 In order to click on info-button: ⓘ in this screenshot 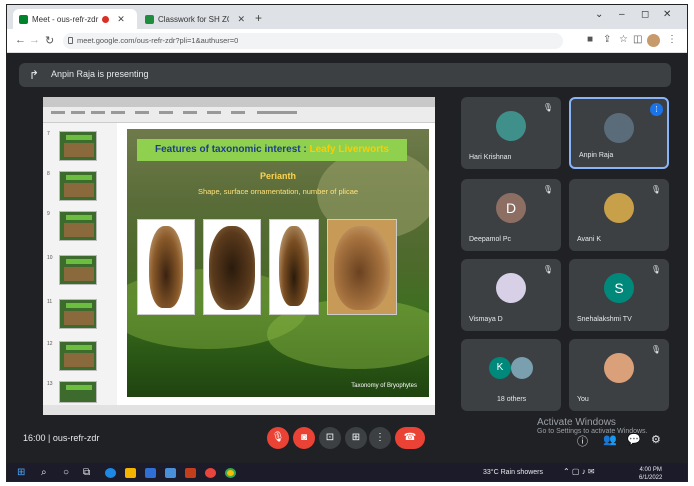, I will do `click(582, 441)`.